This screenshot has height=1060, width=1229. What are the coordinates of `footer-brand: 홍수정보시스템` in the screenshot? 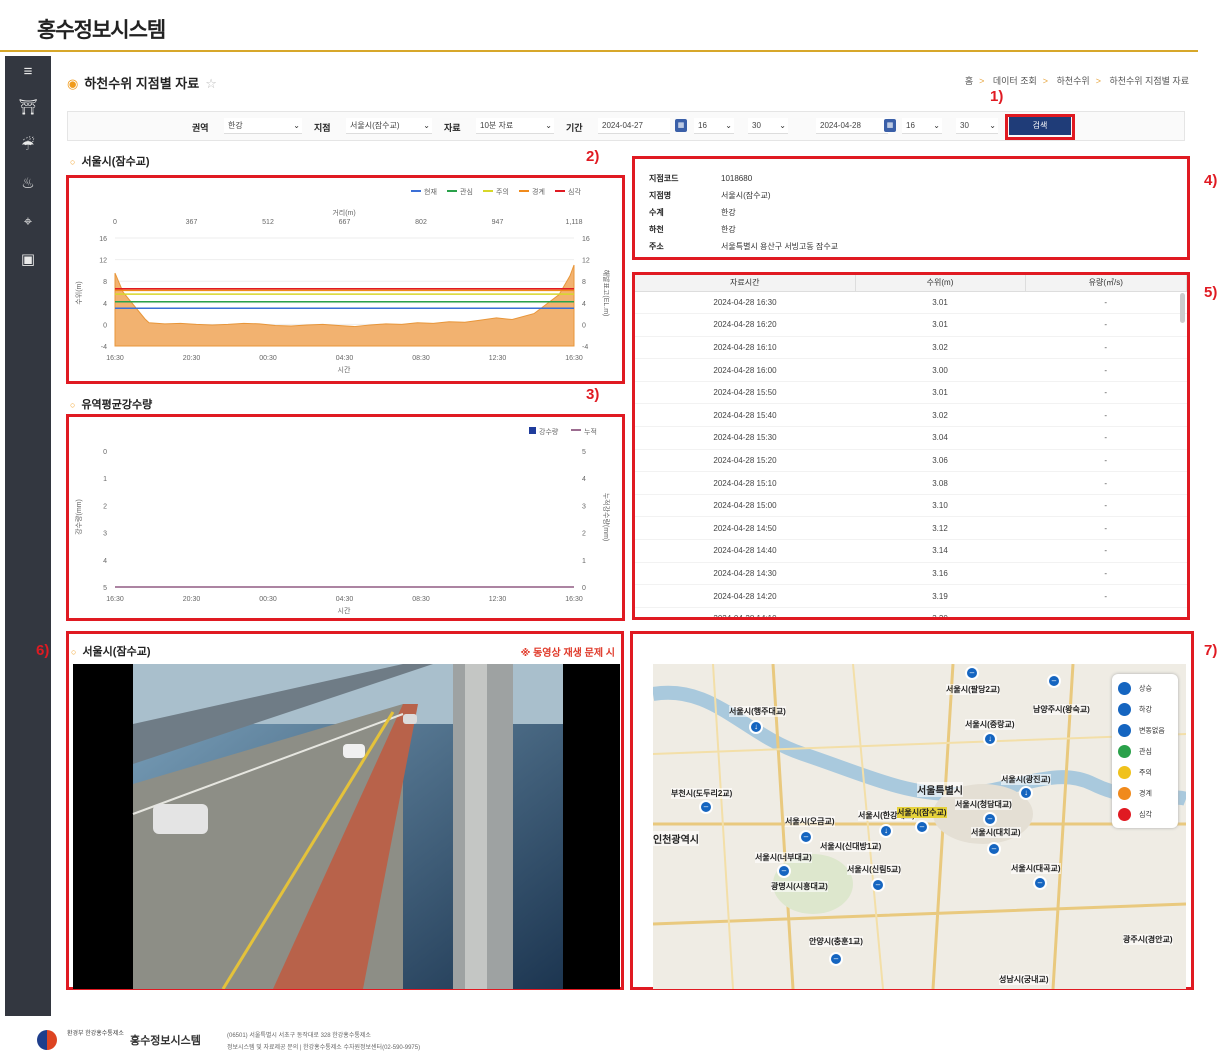 It's located at (165, 1041).